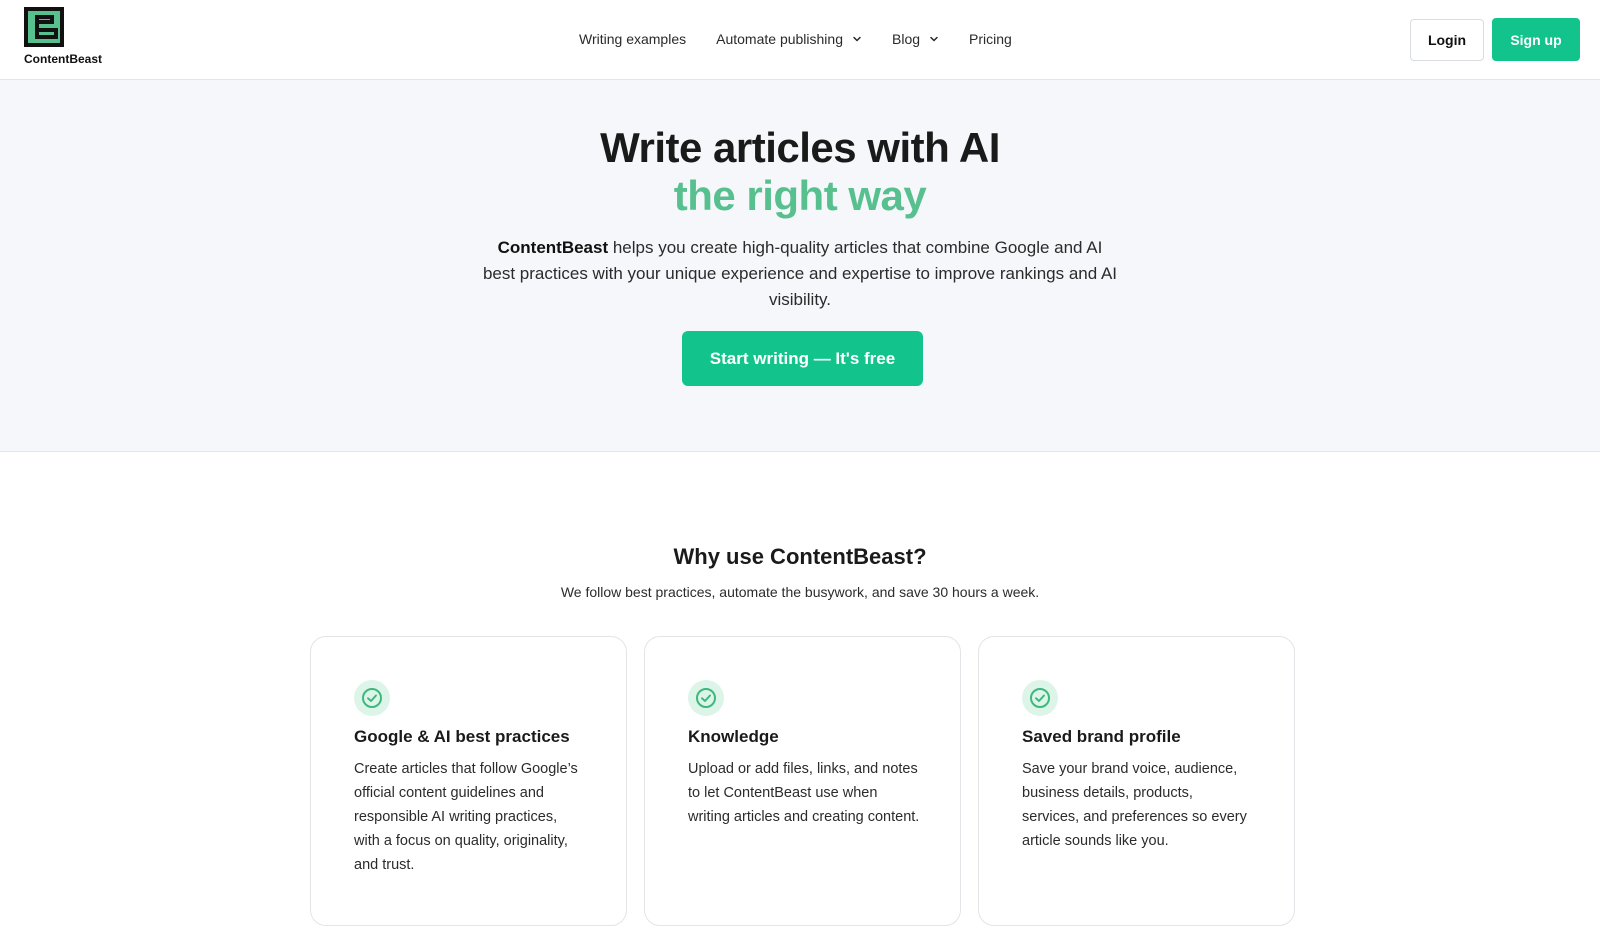 Image resolution: width=1600 pixels, height=926 pixels. What do you see at coordinates (44, 27) in the screenshot?
I see `contentbeast-logo-icon` at bounding box center [44, 27].